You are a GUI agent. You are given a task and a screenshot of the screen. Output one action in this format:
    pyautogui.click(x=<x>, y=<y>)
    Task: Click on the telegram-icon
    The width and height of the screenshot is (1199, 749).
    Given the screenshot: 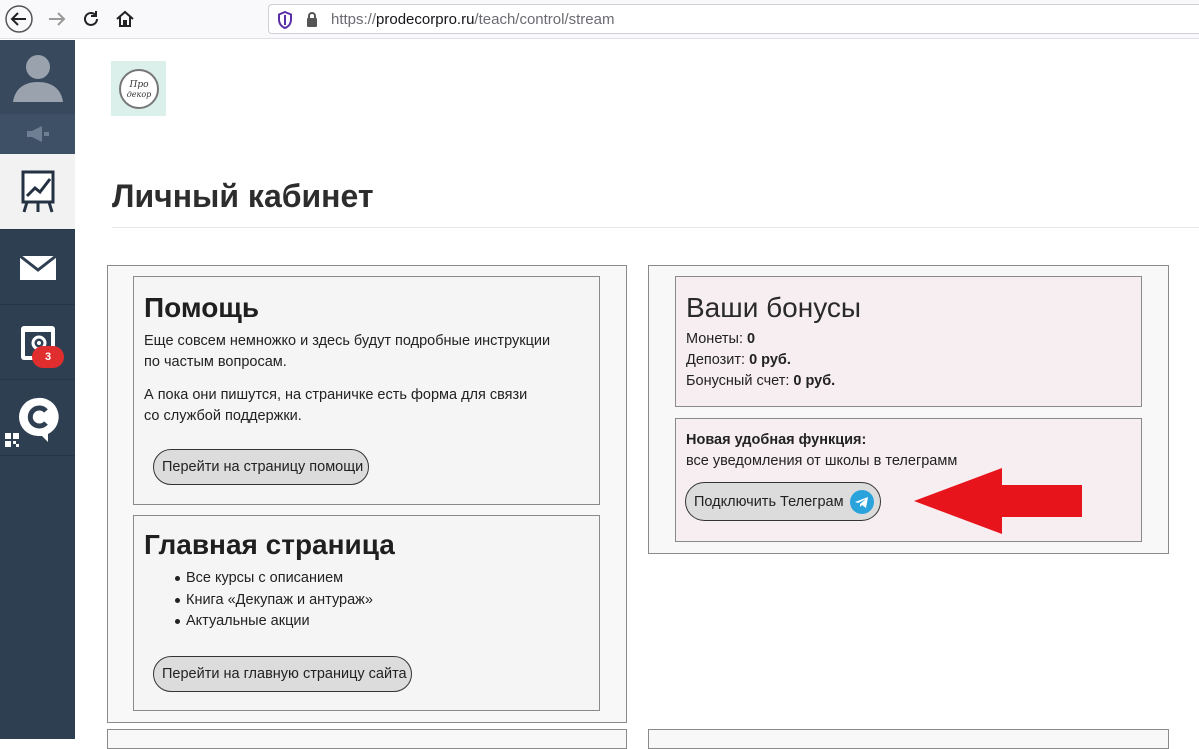 What is the action you would take?
    pyautogui.click(x=861, y=501)
    